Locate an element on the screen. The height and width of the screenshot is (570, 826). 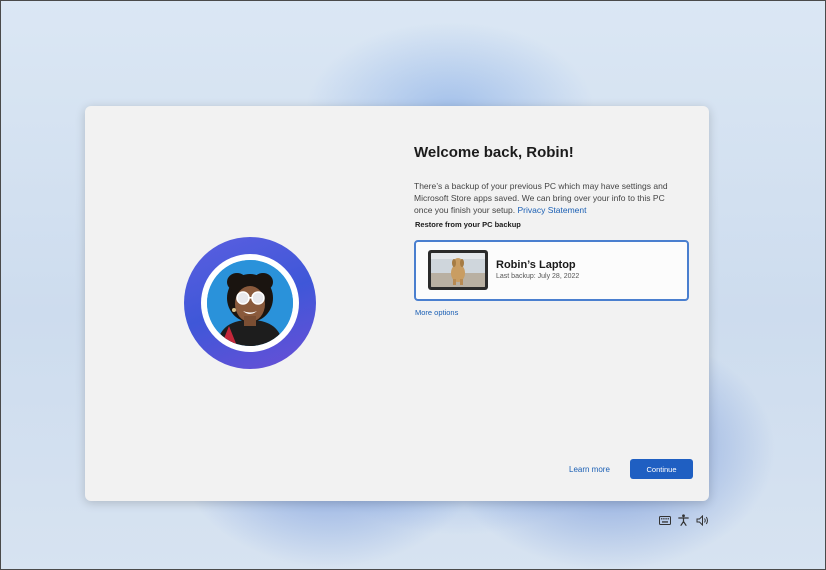
user-photo-icon is located at coordinates (250, 303).